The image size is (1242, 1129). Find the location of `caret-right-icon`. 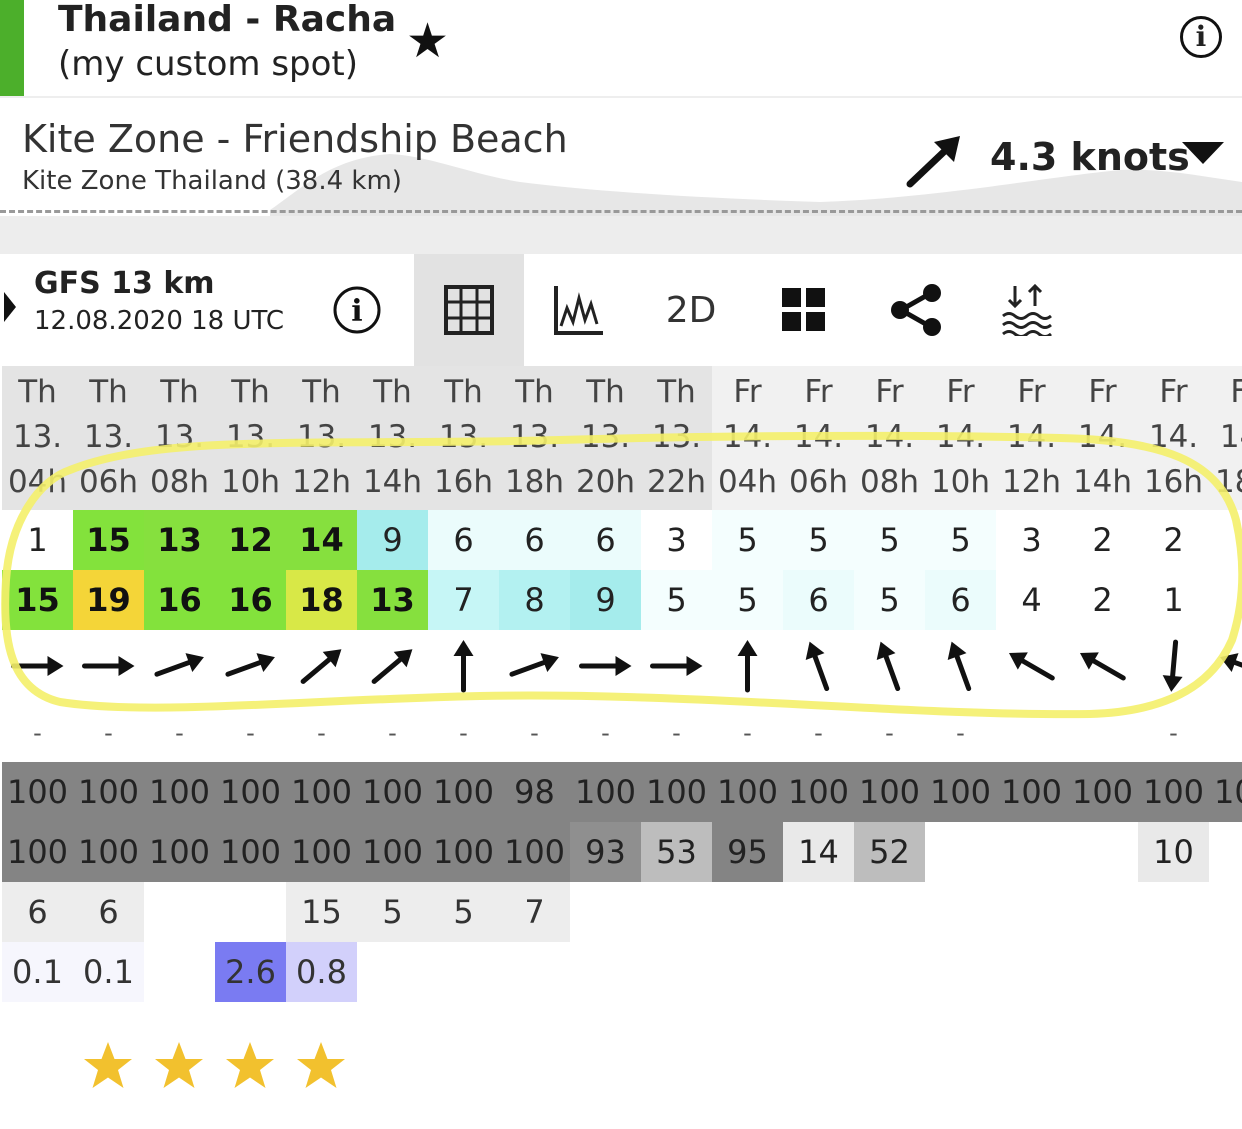

caret-right-icon is located at coordinates (10, 307).